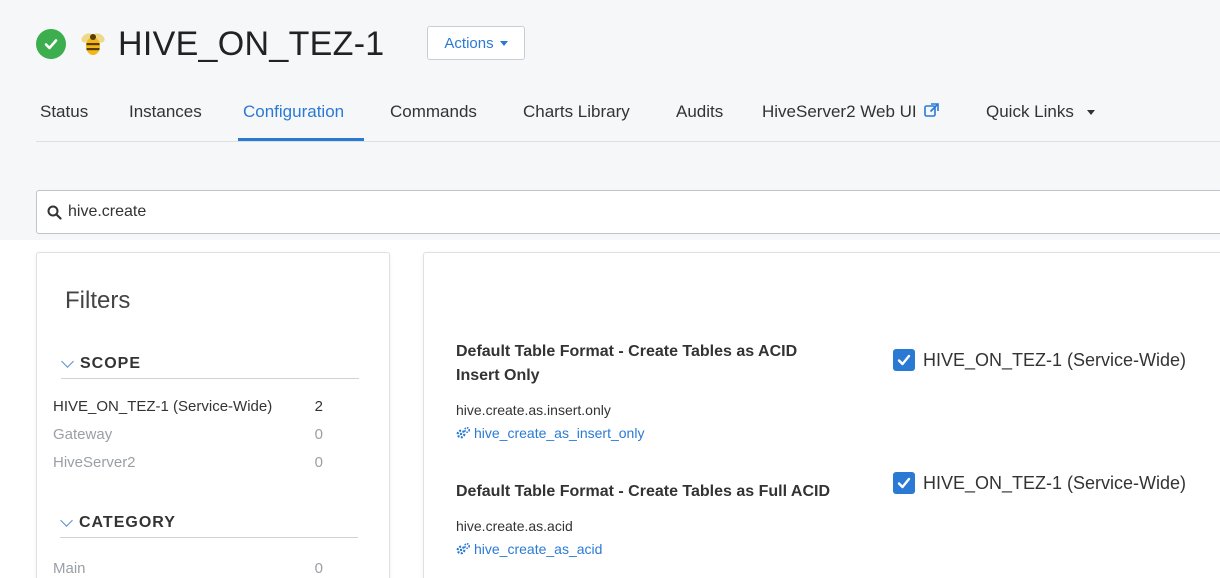 This screenshot has width=1220, height=578. I want to click on tab-instances: Instances, so click(165, 112).